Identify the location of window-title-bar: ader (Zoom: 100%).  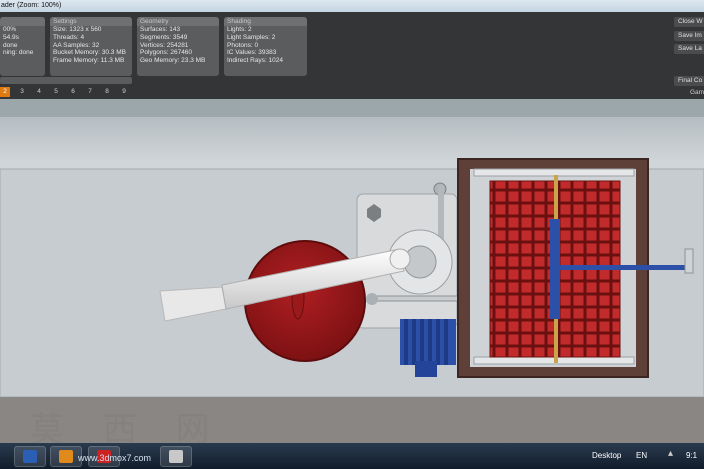
(352, 6).